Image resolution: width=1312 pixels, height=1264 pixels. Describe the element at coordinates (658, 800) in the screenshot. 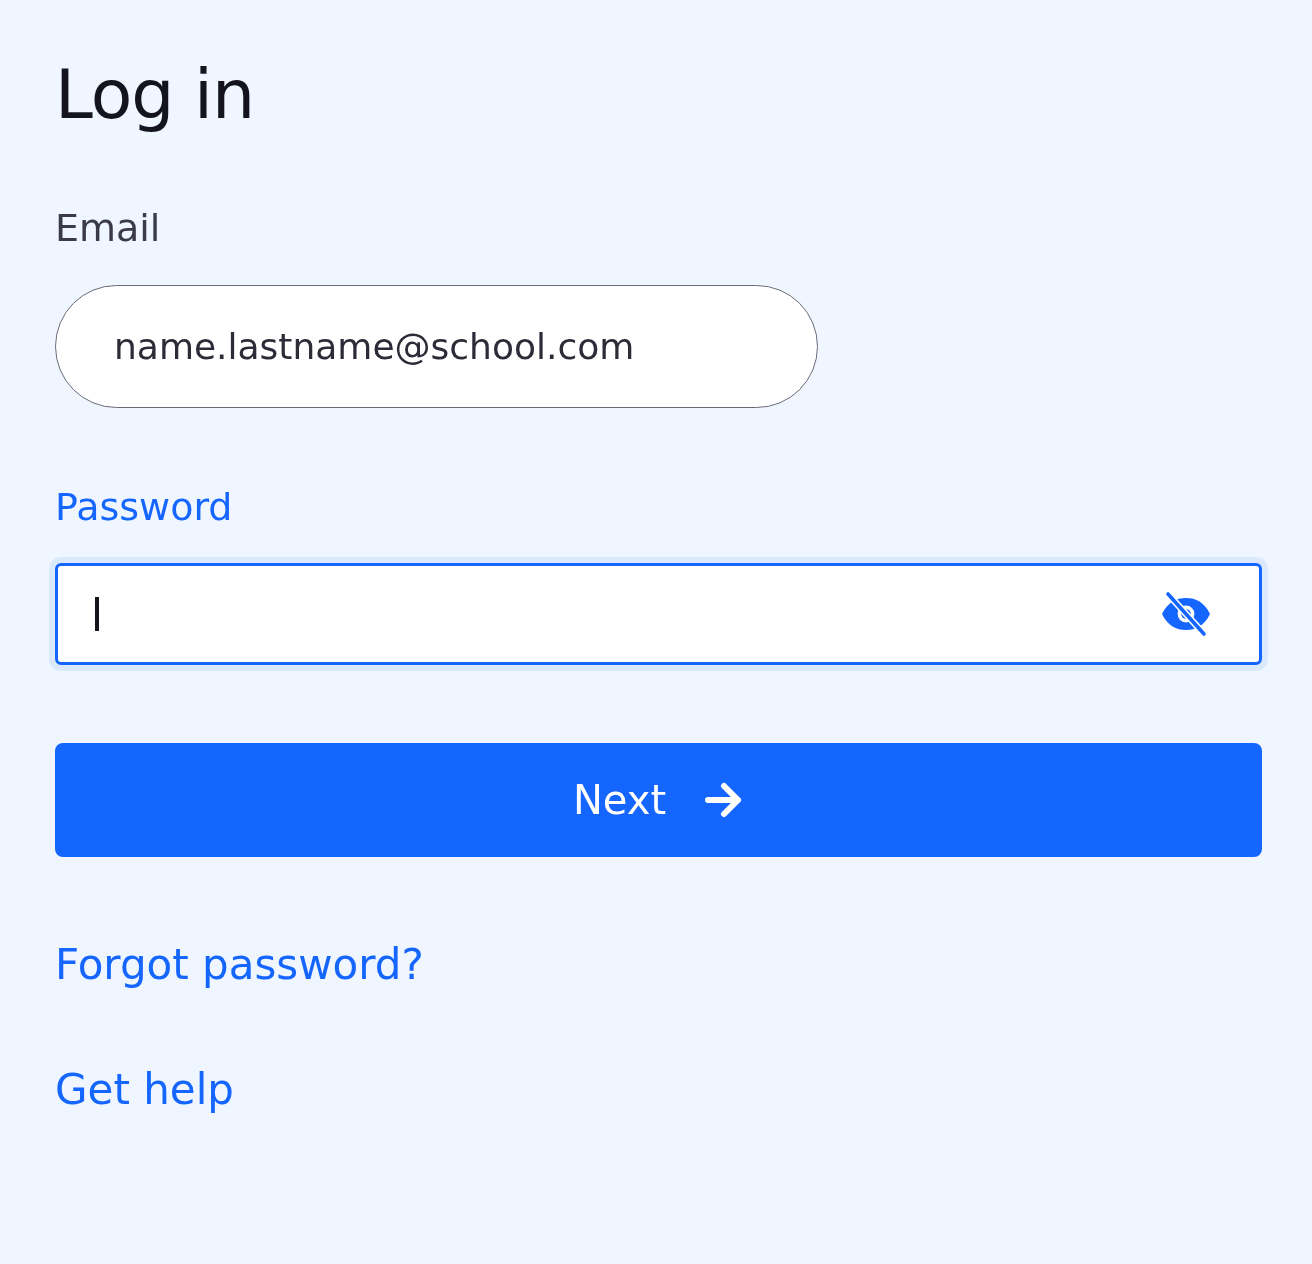

I see `next-button: Next` at that location.